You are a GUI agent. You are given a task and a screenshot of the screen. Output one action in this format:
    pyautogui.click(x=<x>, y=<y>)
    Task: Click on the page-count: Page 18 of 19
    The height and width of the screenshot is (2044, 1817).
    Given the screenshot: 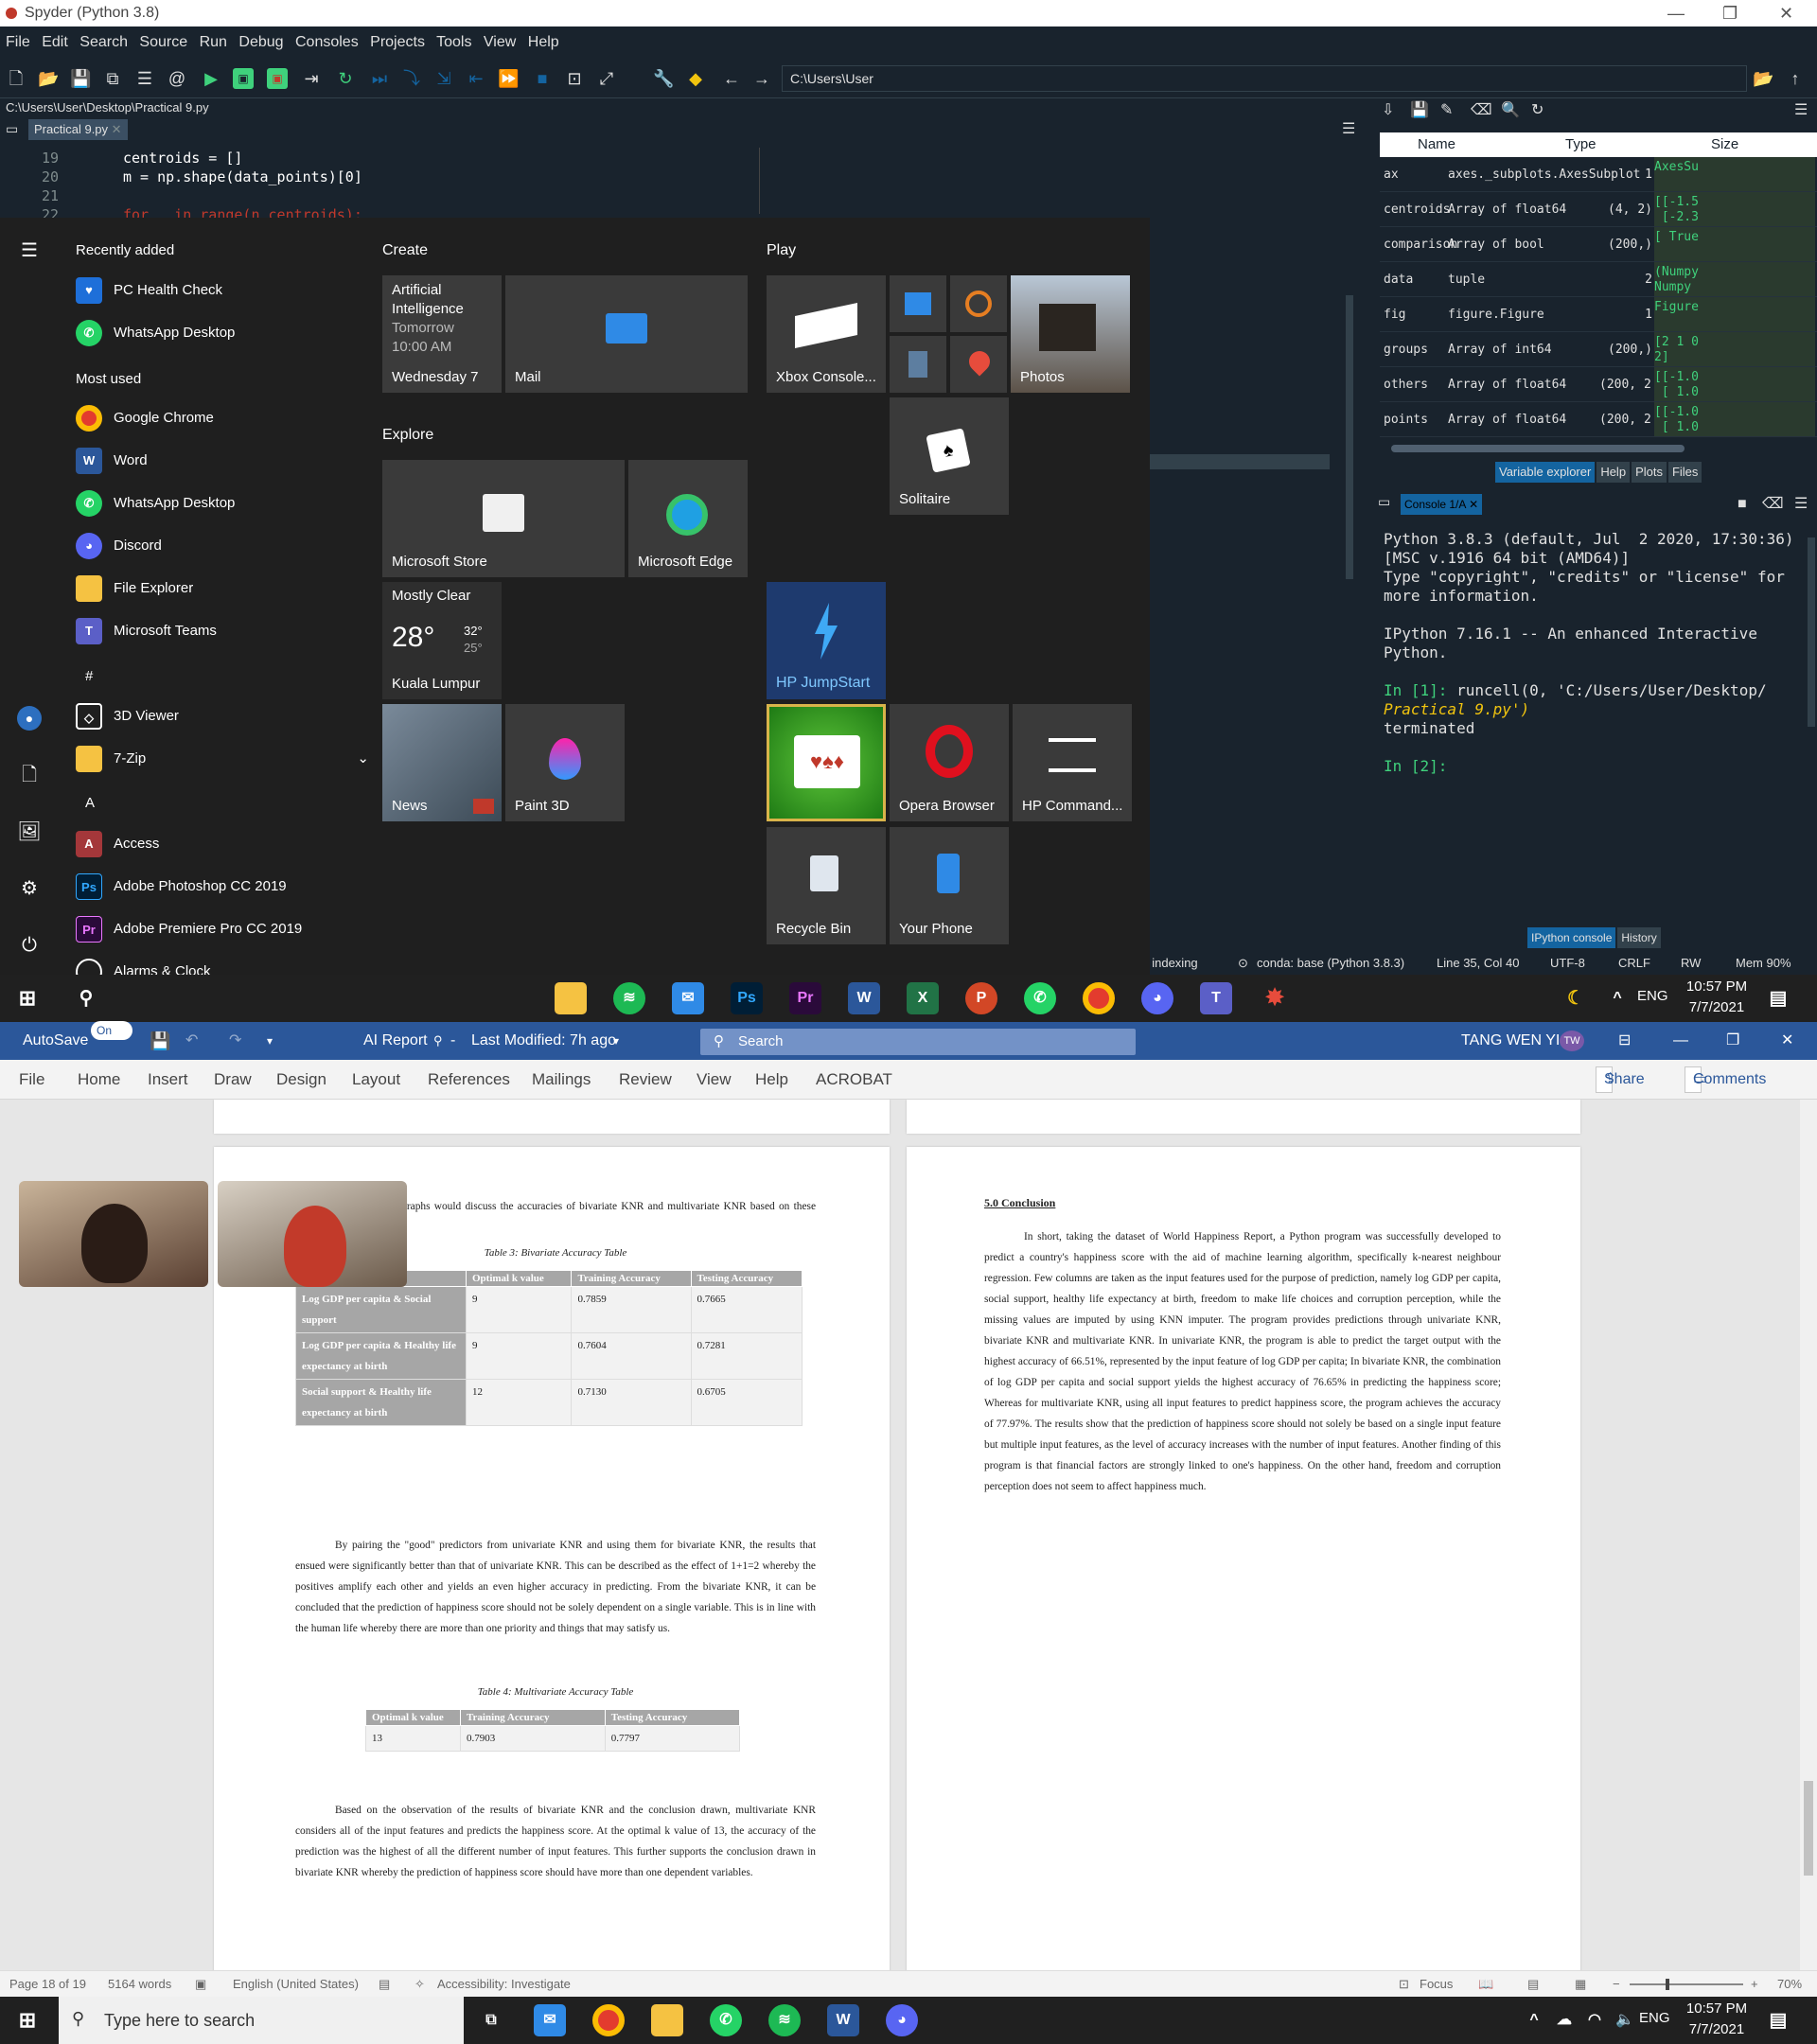 What is the action you would take?
    pyautogui.click(x=47, y=1984)
    